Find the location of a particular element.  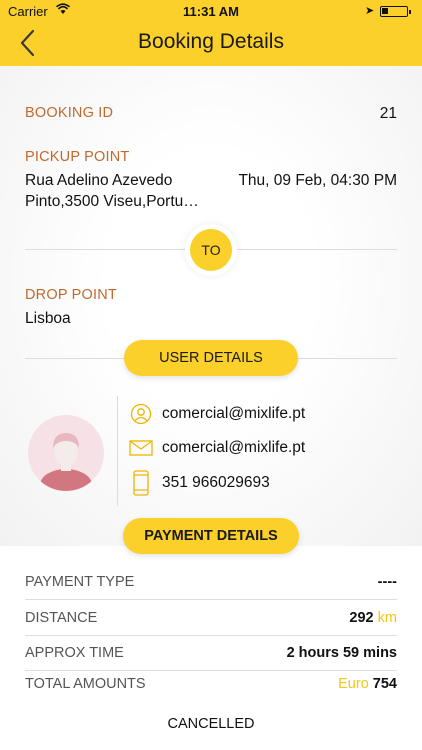

user-details-button: USER DETAILS is located at coordinates (211, 358).